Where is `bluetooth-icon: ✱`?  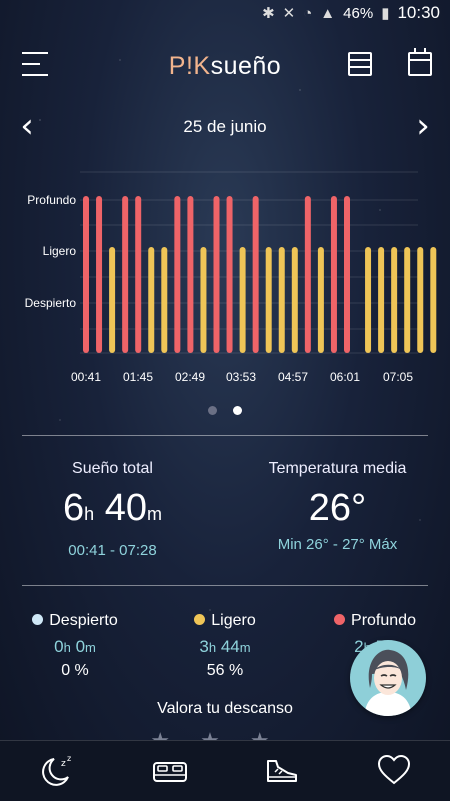 bluetooth-icon: ✱ is located at coordinates (268, 13).